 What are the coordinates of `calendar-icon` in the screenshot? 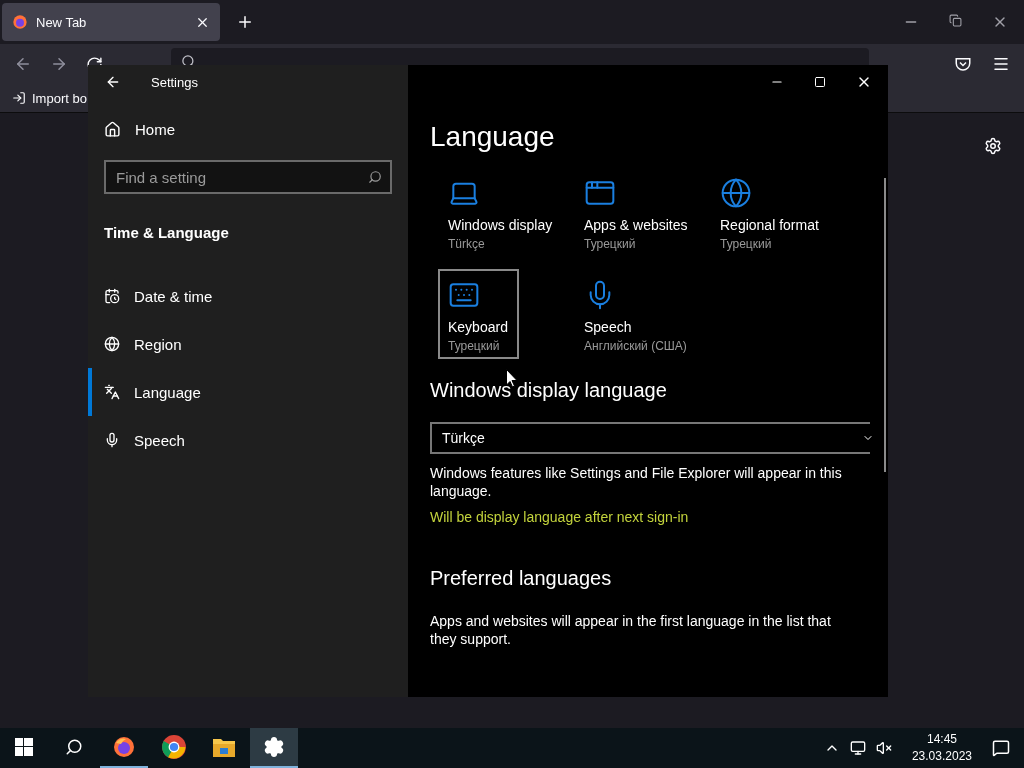 It's located at (112, 296).